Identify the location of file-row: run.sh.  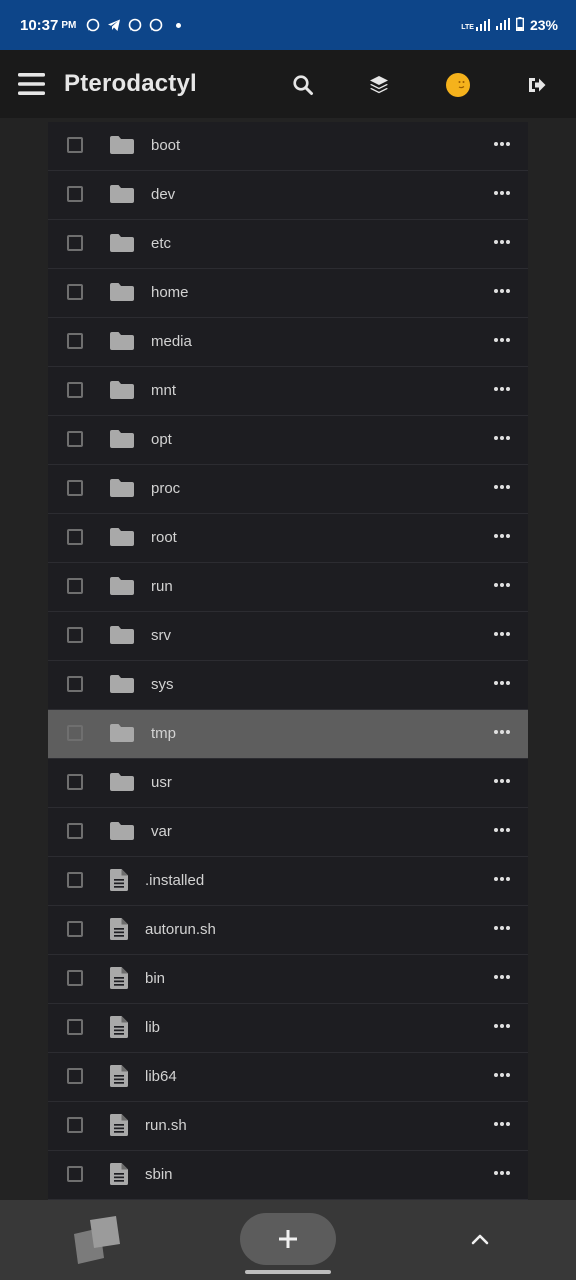
(288, 1126).